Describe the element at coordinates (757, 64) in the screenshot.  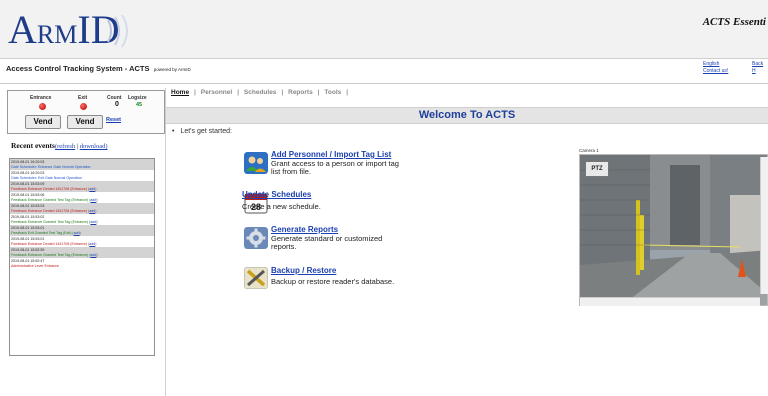
I see `back-link: Back` at that location.